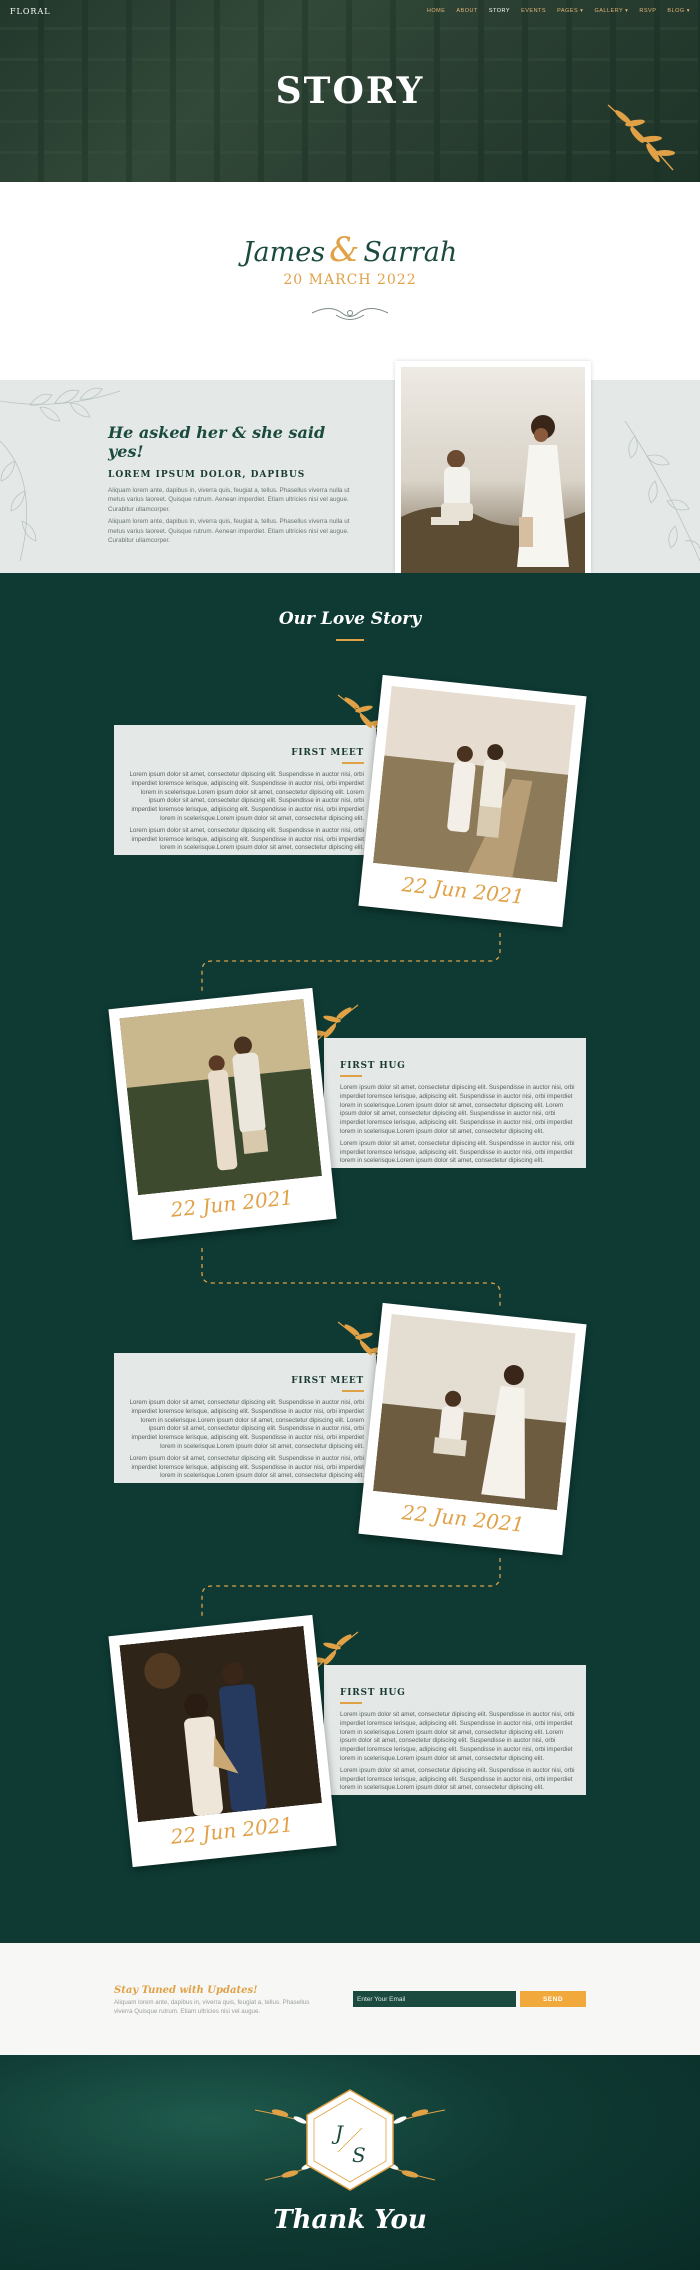  What do you see at coordinates (186, 1990) in the screenshot?
I see `newsletter-title: Stay Tuned with Updates!` at bounding box center [186, 1990].